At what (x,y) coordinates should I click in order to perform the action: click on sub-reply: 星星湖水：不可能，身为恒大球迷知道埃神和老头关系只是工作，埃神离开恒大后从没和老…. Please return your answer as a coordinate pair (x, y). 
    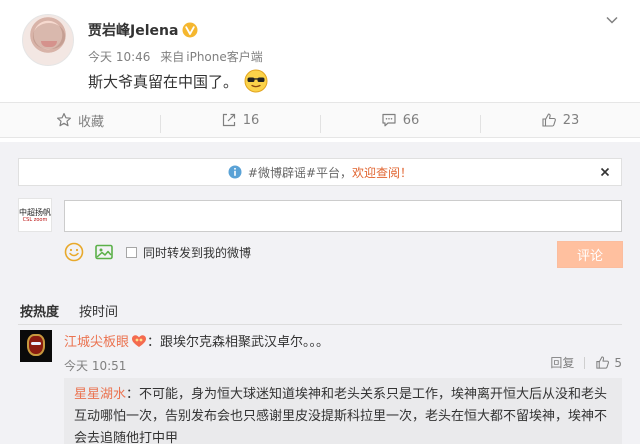
    Looking at the image, I should click on (343, 411).